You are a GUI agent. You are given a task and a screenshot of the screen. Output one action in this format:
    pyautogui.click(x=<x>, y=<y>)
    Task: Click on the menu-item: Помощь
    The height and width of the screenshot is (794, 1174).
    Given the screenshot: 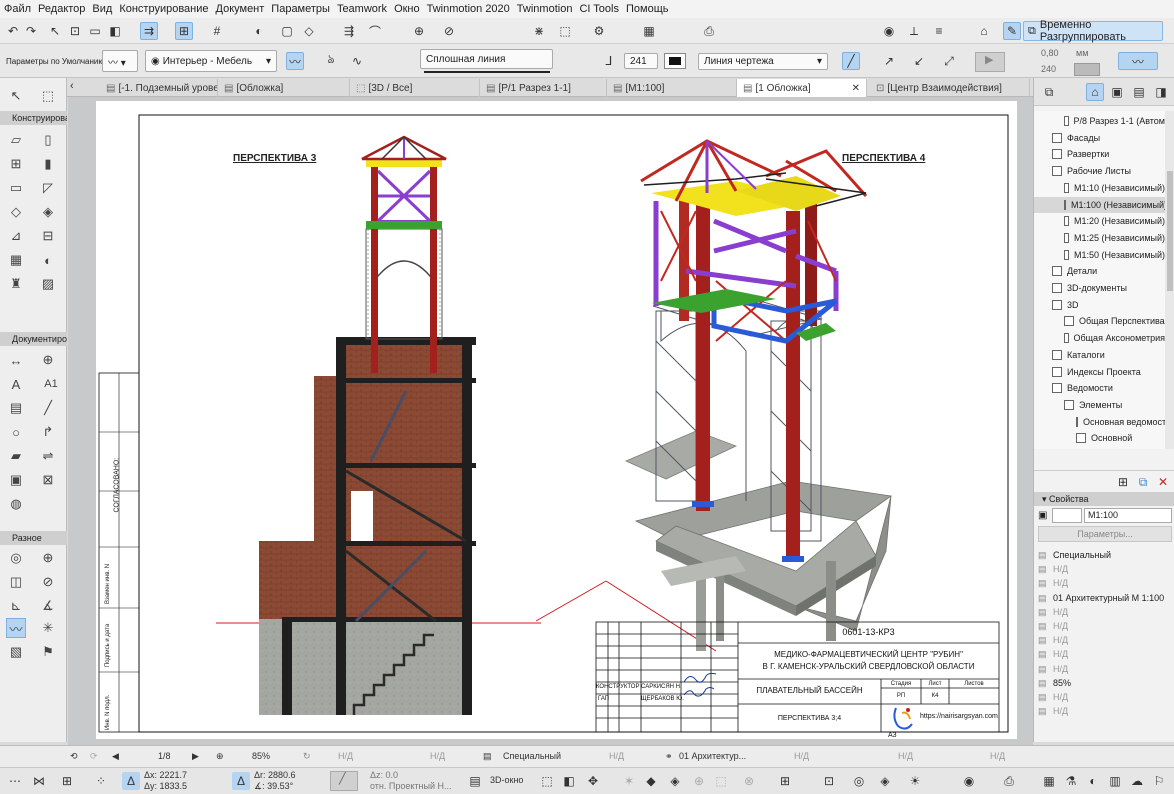 What is the action you would take?
    pyautogui.click(x=647, y=9)
    